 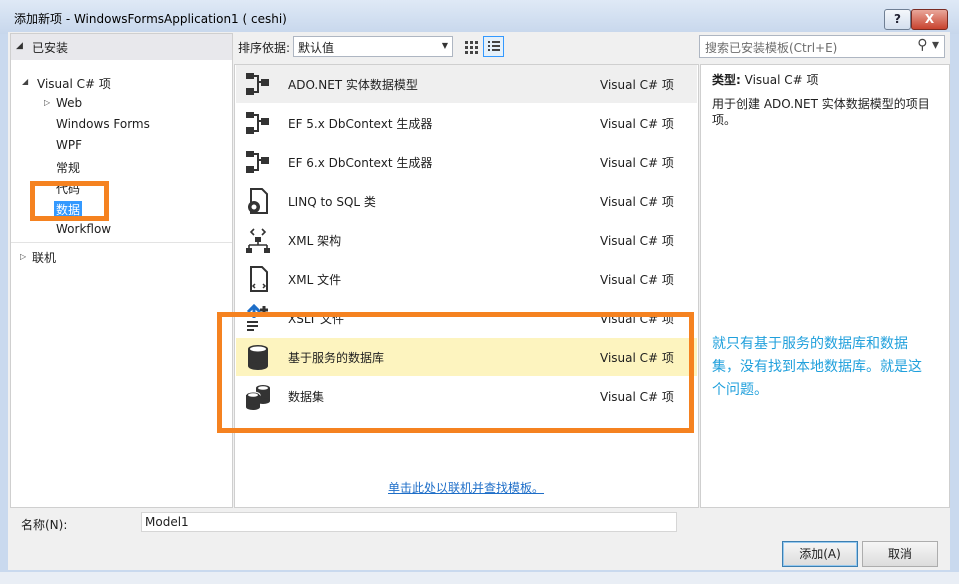 I want to click on chevron-down-icon: ▼, so click(x=444, y=45).